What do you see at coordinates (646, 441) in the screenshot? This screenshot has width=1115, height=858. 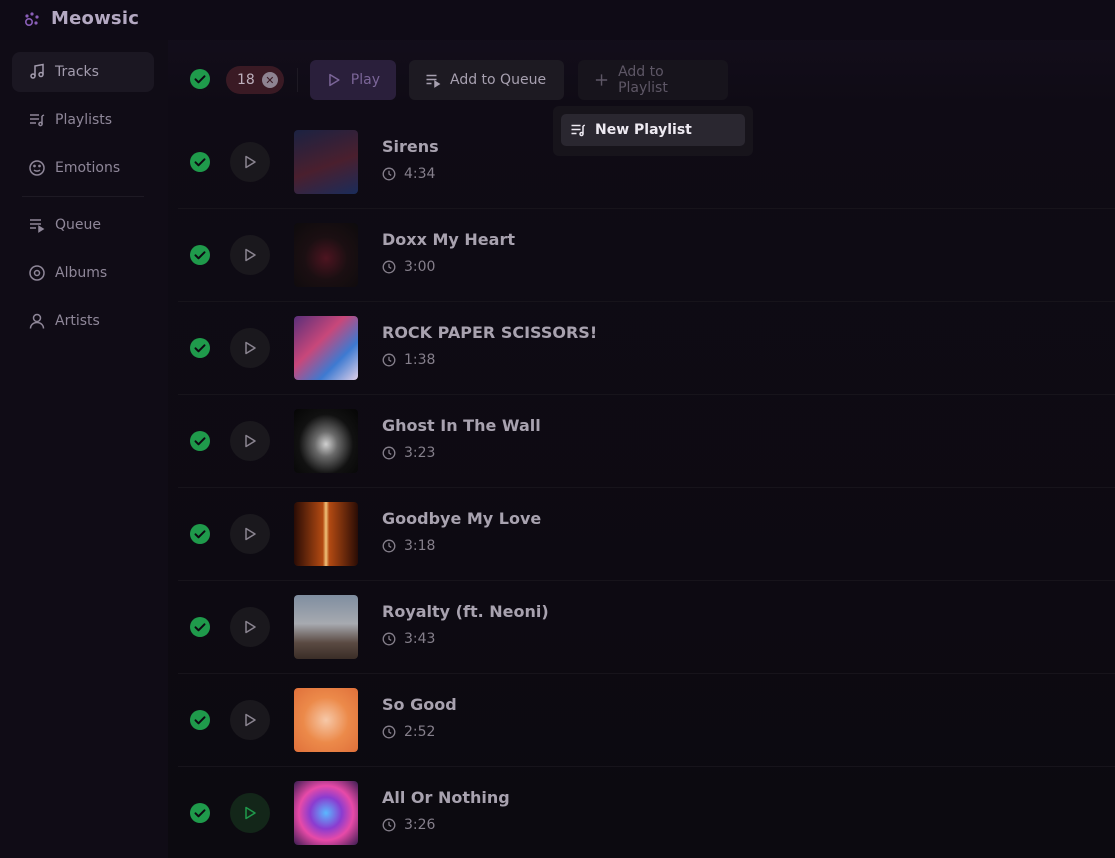 I see `track-row: Ghost In The Wall 3:23` at bounding box center [646, 441].